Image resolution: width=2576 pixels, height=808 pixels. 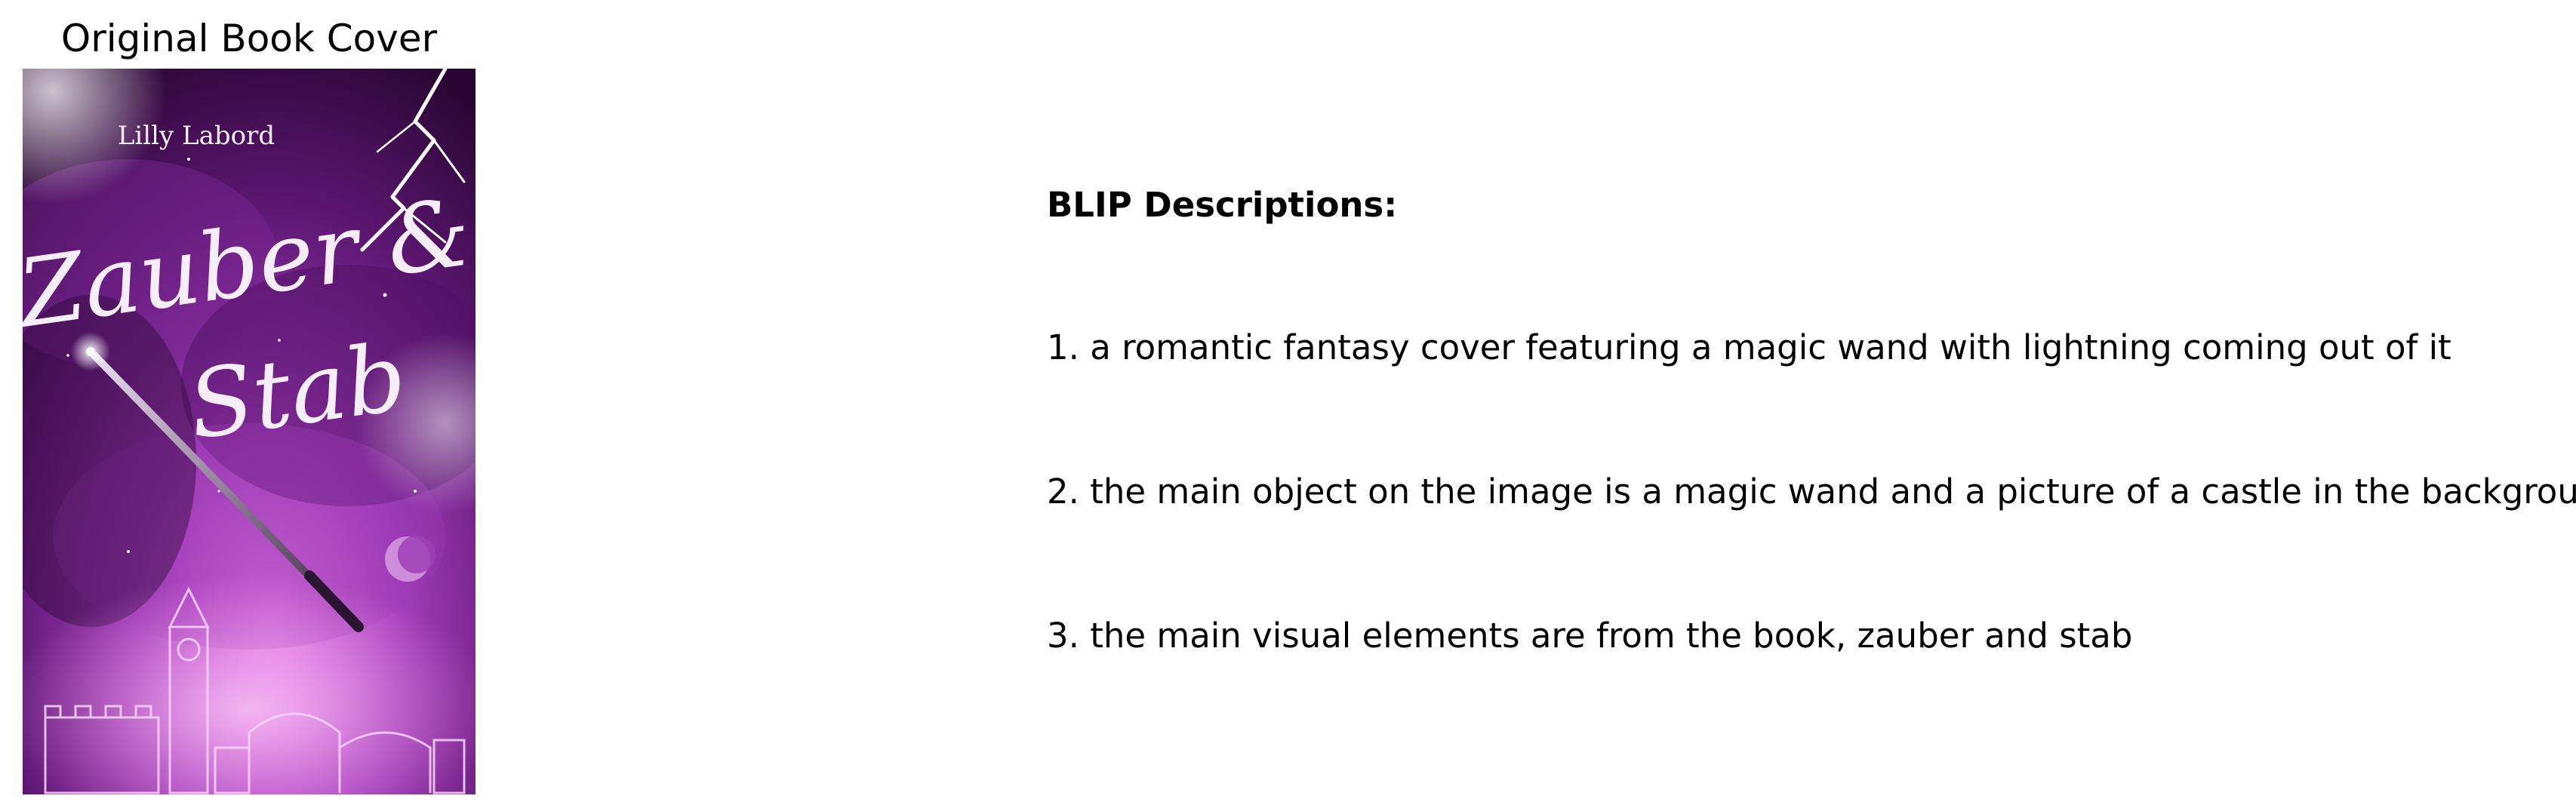 I want to click on cover-author-name: Lilly Labord, so click(x=196, y=136).